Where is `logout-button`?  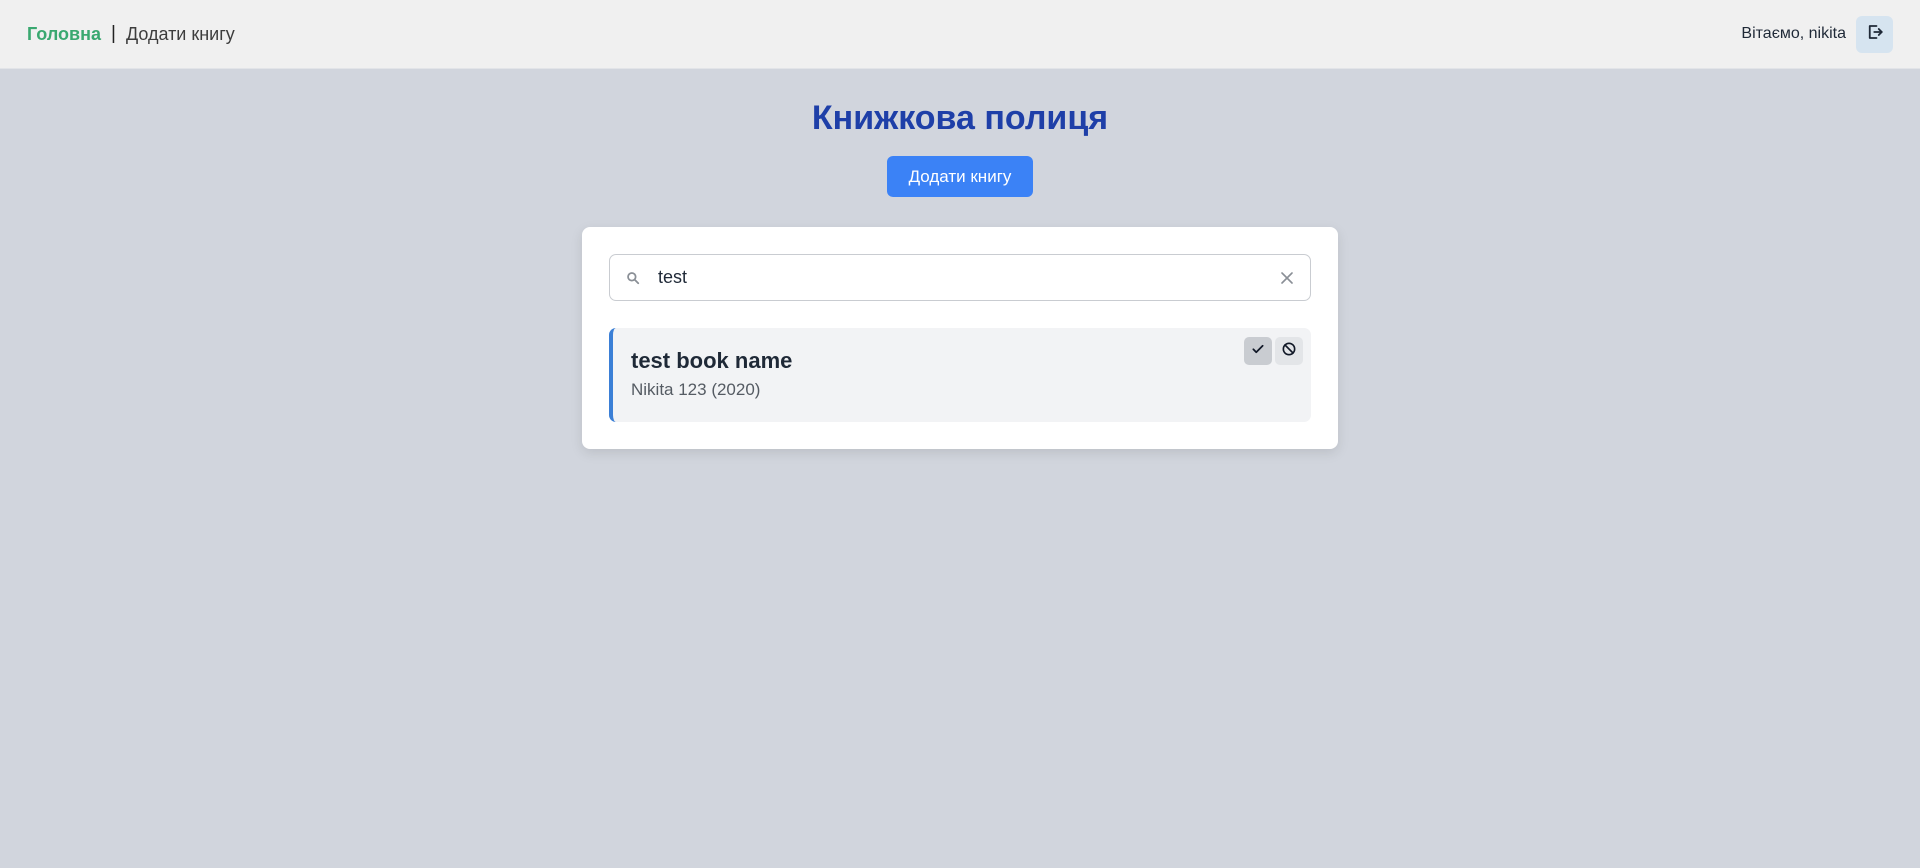 logout-button is located at coordinates (1874, 34).